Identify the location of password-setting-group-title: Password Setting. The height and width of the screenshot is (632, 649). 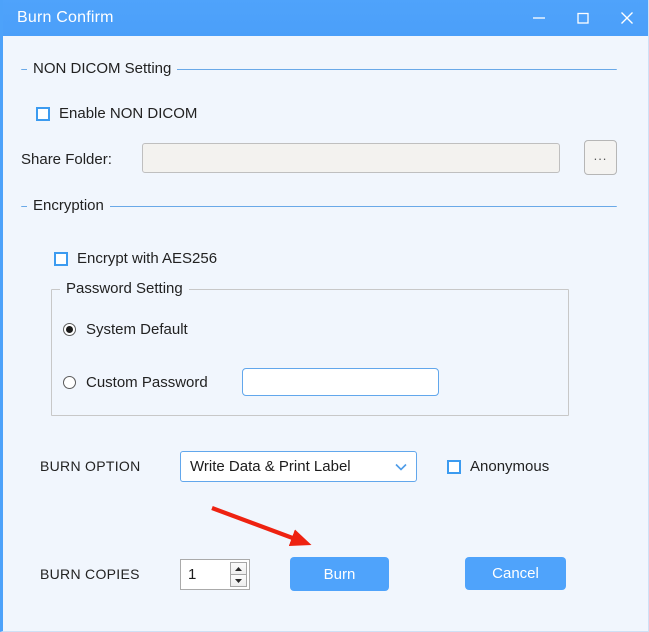
(124, 288).